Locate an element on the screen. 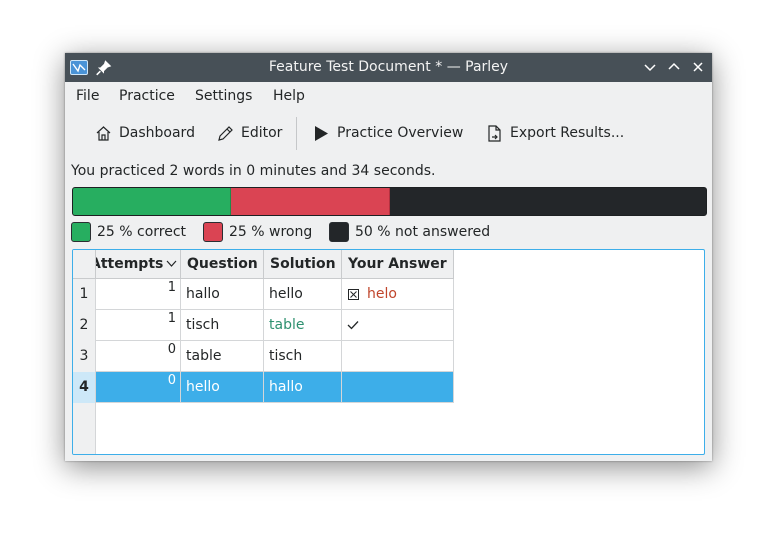 This screenshot has width=777, height=539. dashboard-button: Dashboard is located at coordinates (147, 133).